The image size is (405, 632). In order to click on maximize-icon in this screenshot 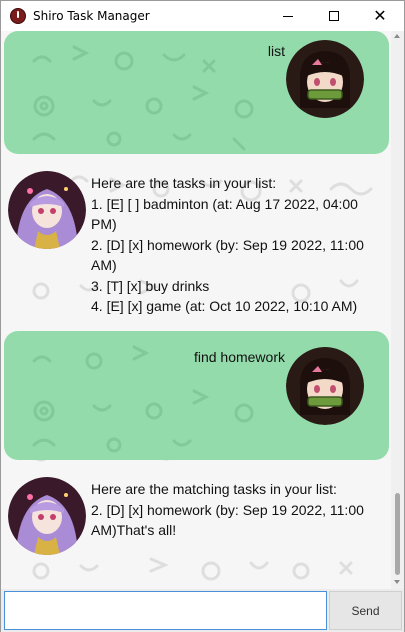, I will do `click(334, 16)`.